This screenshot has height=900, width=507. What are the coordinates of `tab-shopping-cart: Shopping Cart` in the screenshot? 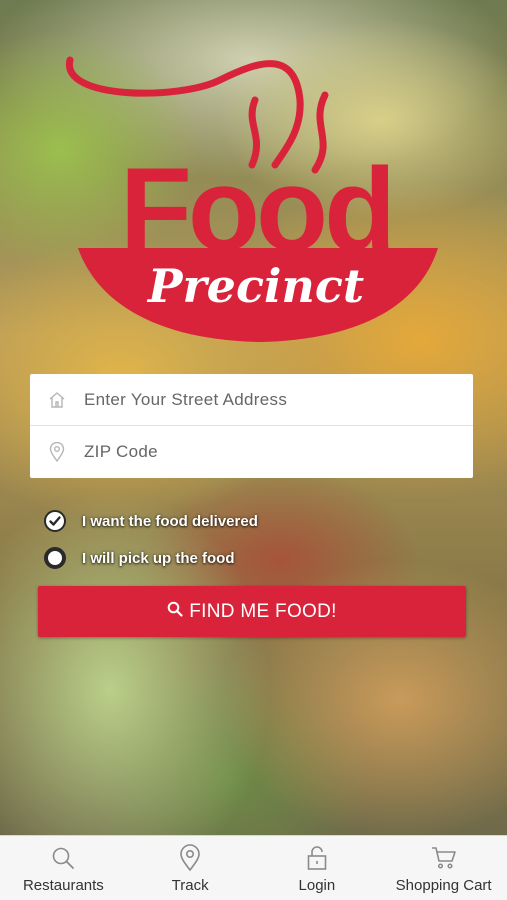 It's located at (443, 868).